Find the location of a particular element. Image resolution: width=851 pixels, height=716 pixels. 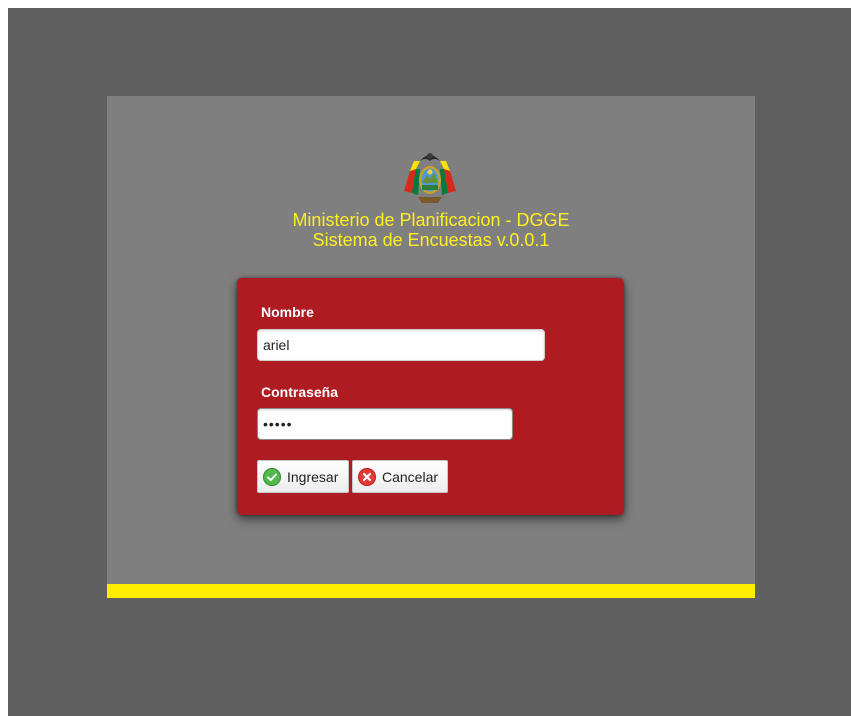

cancelar-button: Cancelar is located at coordinates (400, 476).